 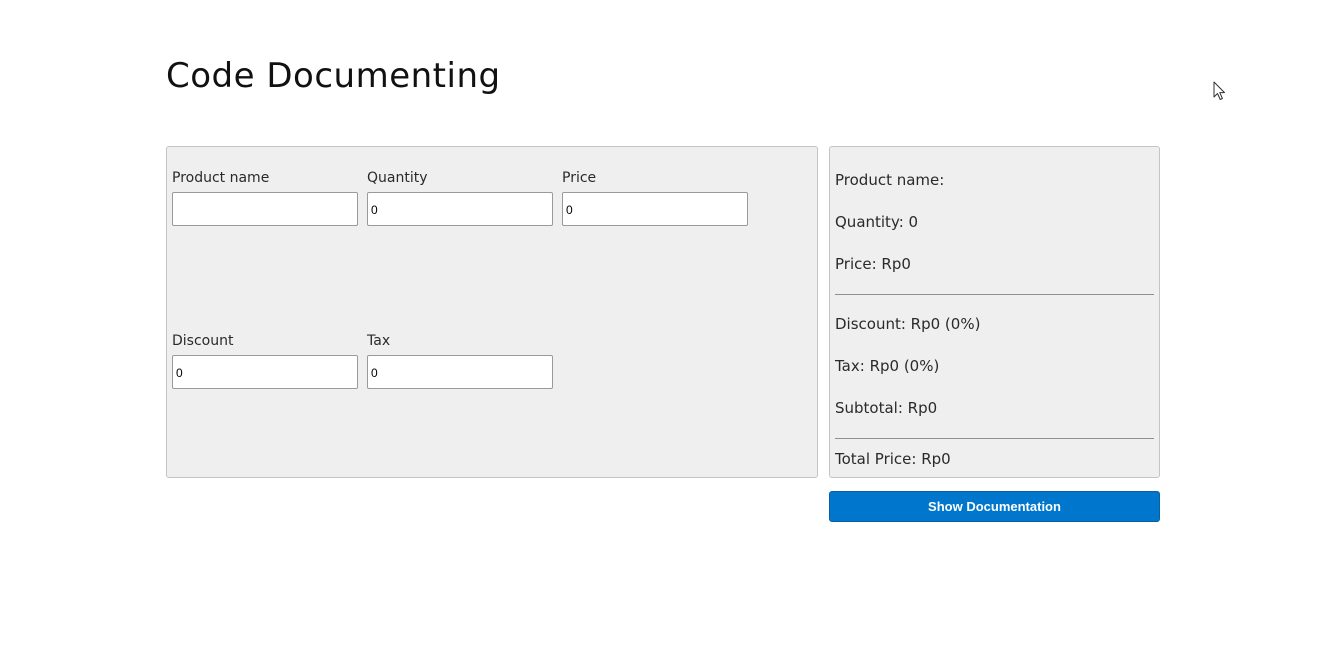 I want to click on summary-discount: Discount: Rp0 (0%), so click(x=908, y=324).